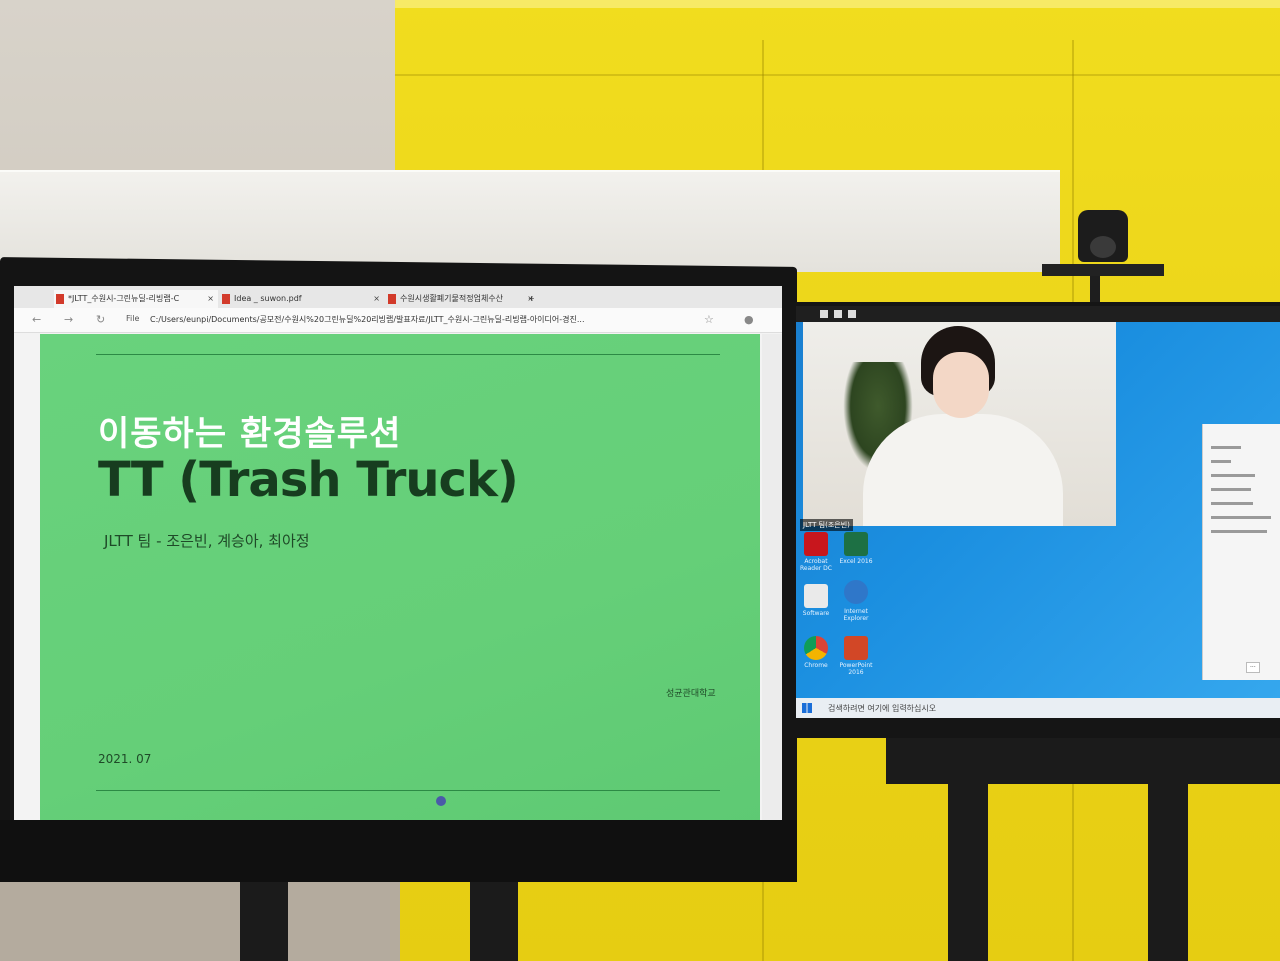  I want to click on tab-jltt-ppt: *JLTT_수원시-그린뉴딜-리빙랩-C ×, so click(136, 299).